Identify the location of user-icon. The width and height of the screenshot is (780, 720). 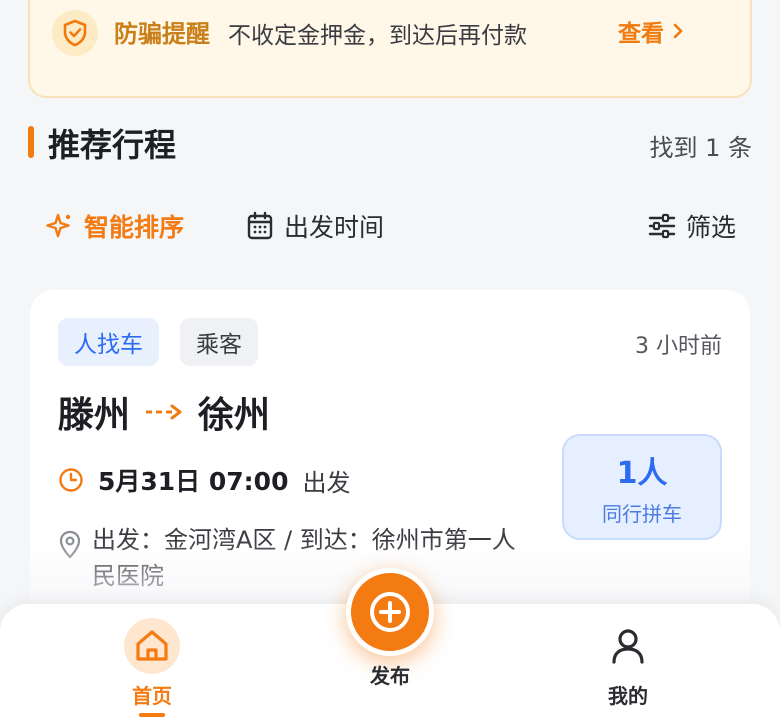
(628, 646).